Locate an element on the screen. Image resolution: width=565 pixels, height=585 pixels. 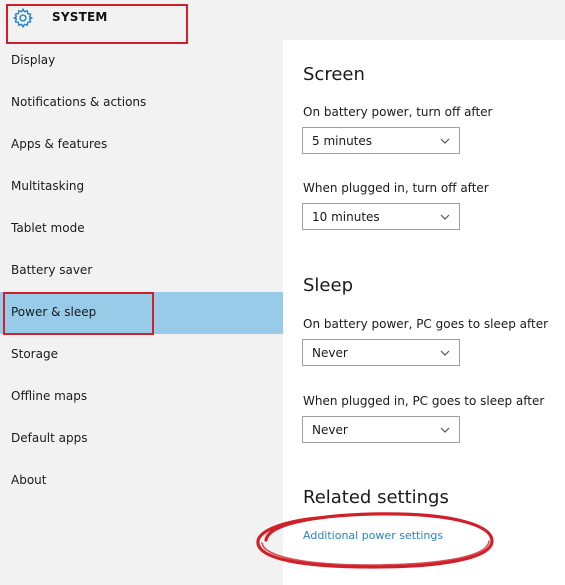
sleep-plugged-label: When plugged in, PC goes to sleep after is located at coordinates (424, 401).